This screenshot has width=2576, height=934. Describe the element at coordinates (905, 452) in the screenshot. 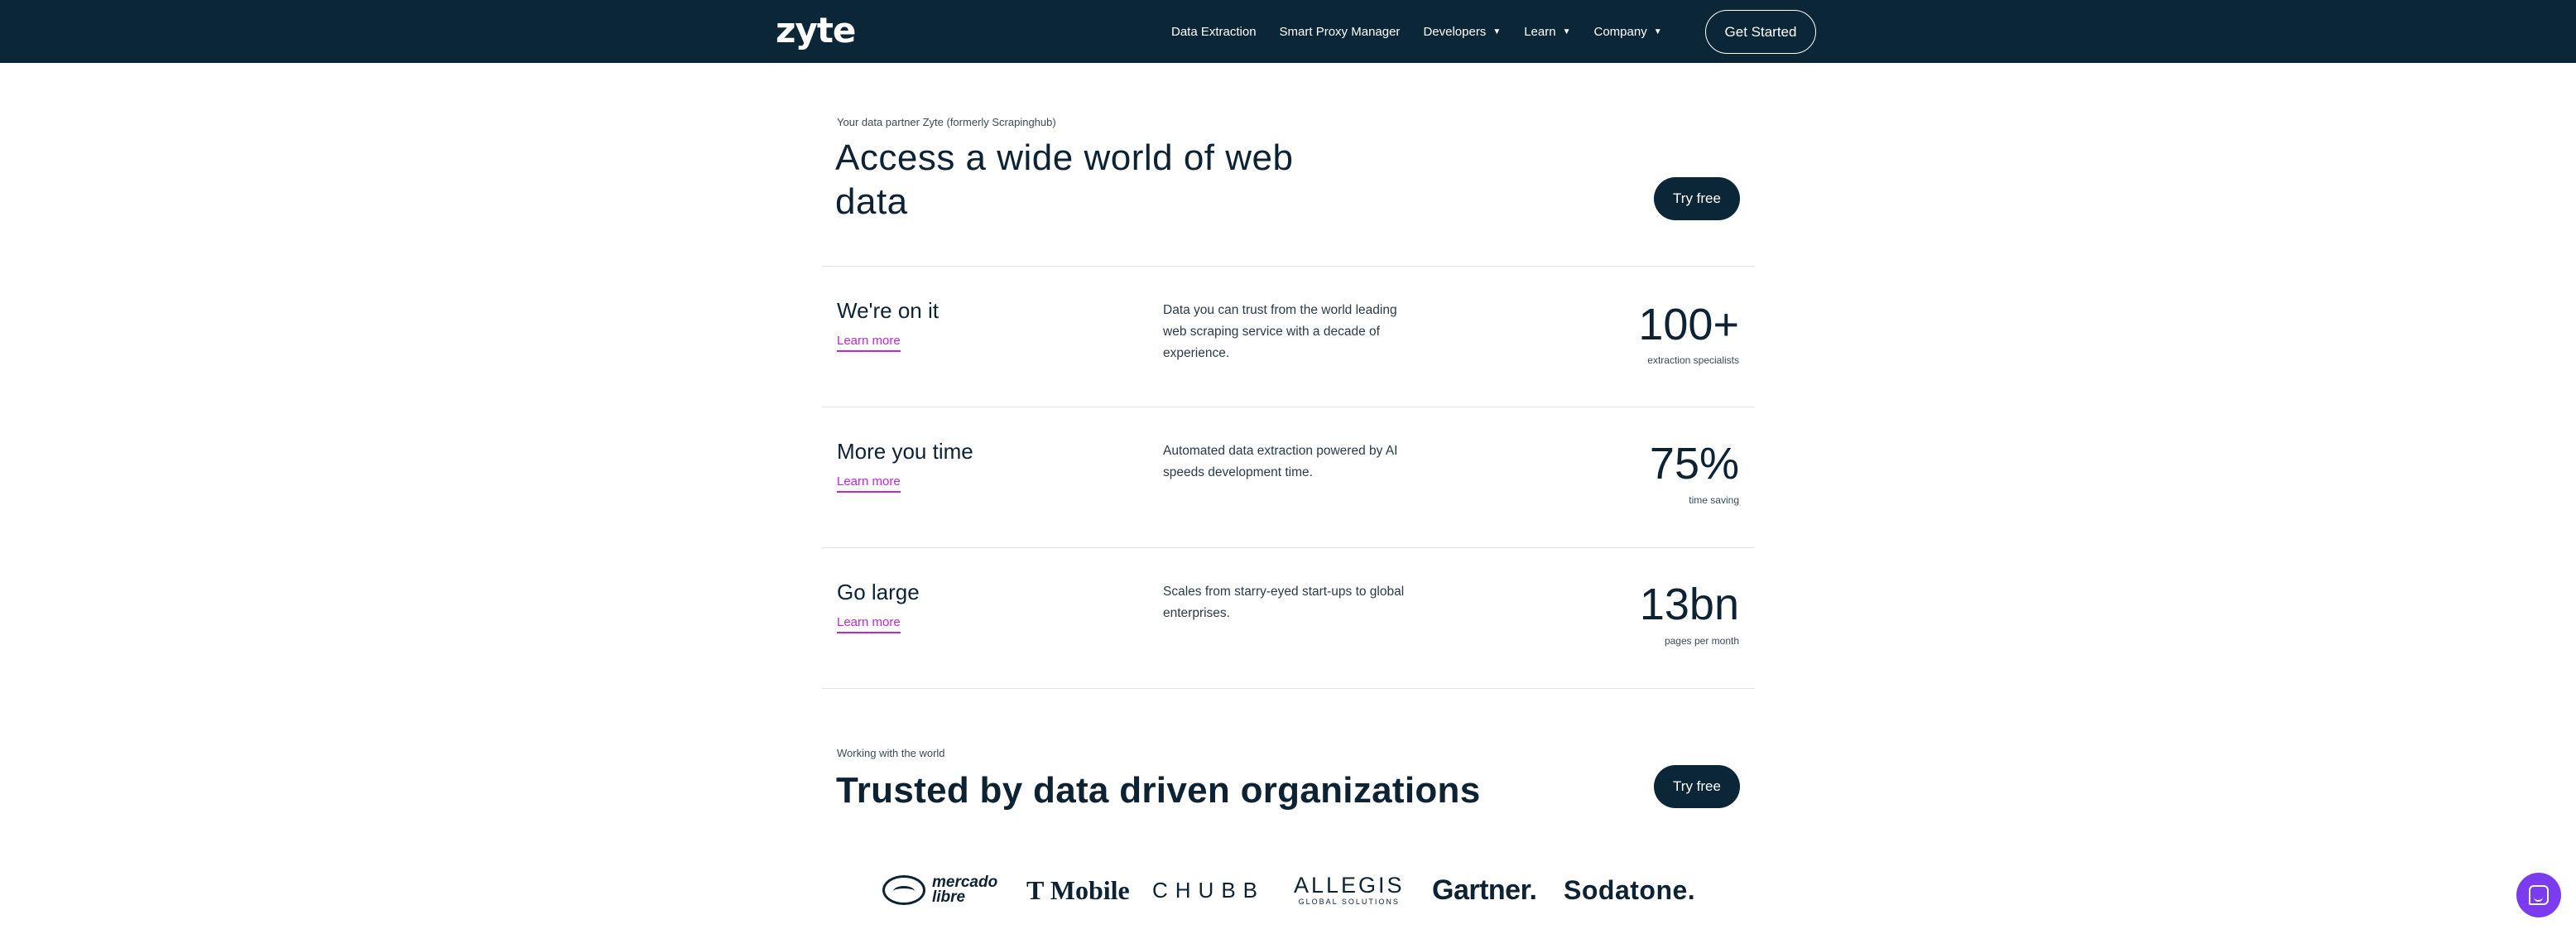

I see `feature-title: More you time` at that location.